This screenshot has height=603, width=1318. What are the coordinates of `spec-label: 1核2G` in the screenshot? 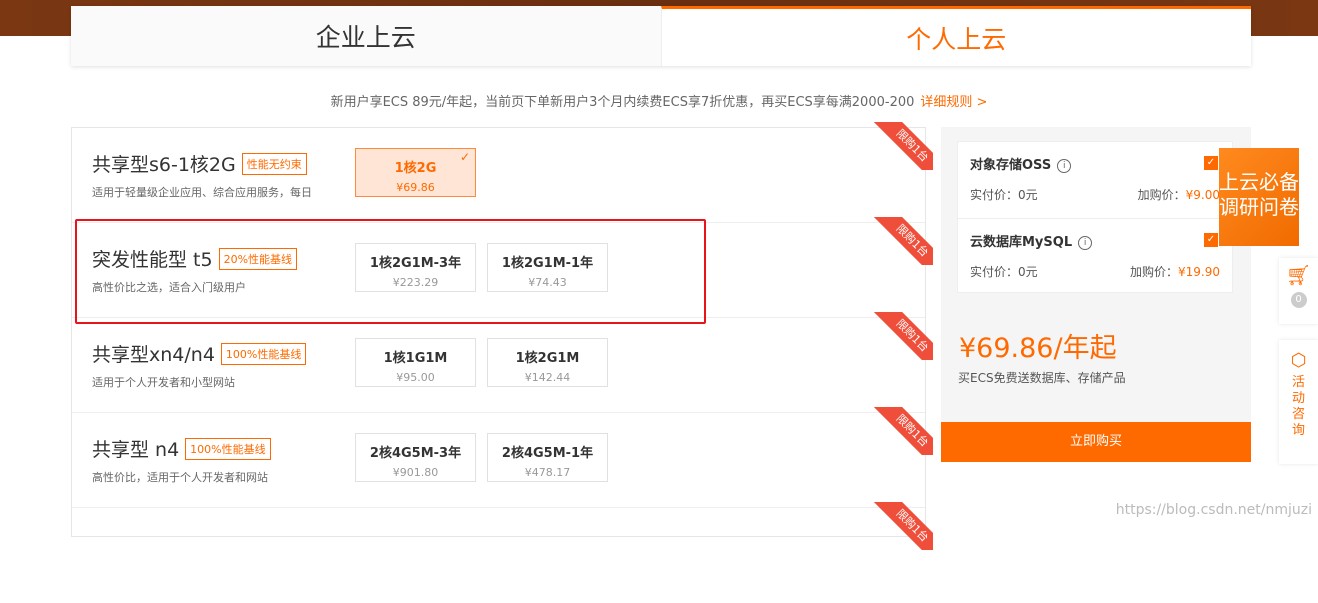 It's located at (415, 168).